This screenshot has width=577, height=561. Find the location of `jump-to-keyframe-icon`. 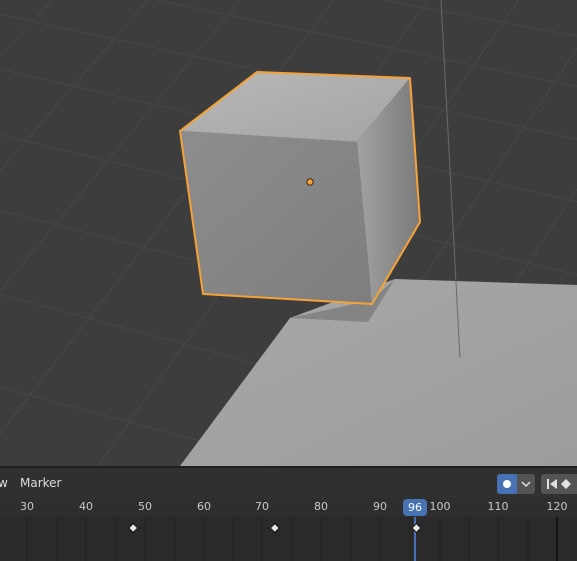

jump-to-keyframe-icon is located at coordinates (566, 484).